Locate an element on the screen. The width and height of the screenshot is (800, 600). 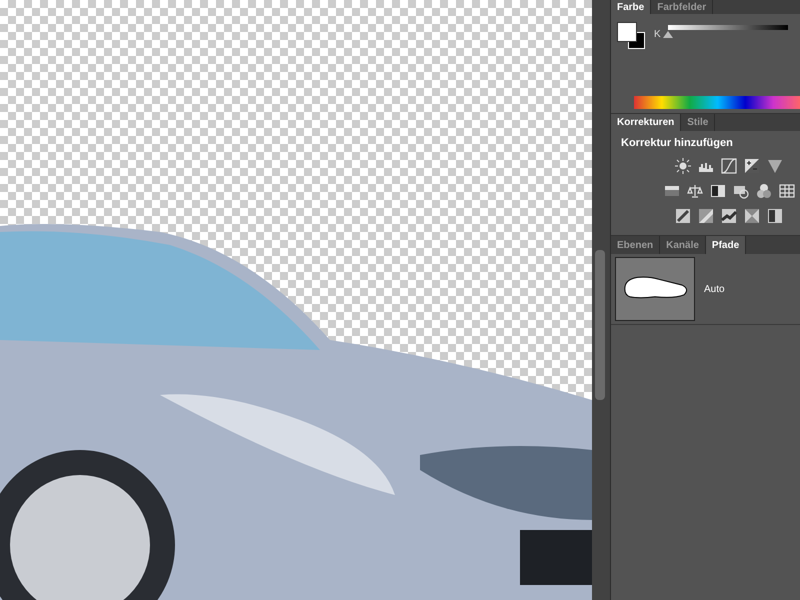
diagonal-gradient-icon is located at coordinates (706, 216).